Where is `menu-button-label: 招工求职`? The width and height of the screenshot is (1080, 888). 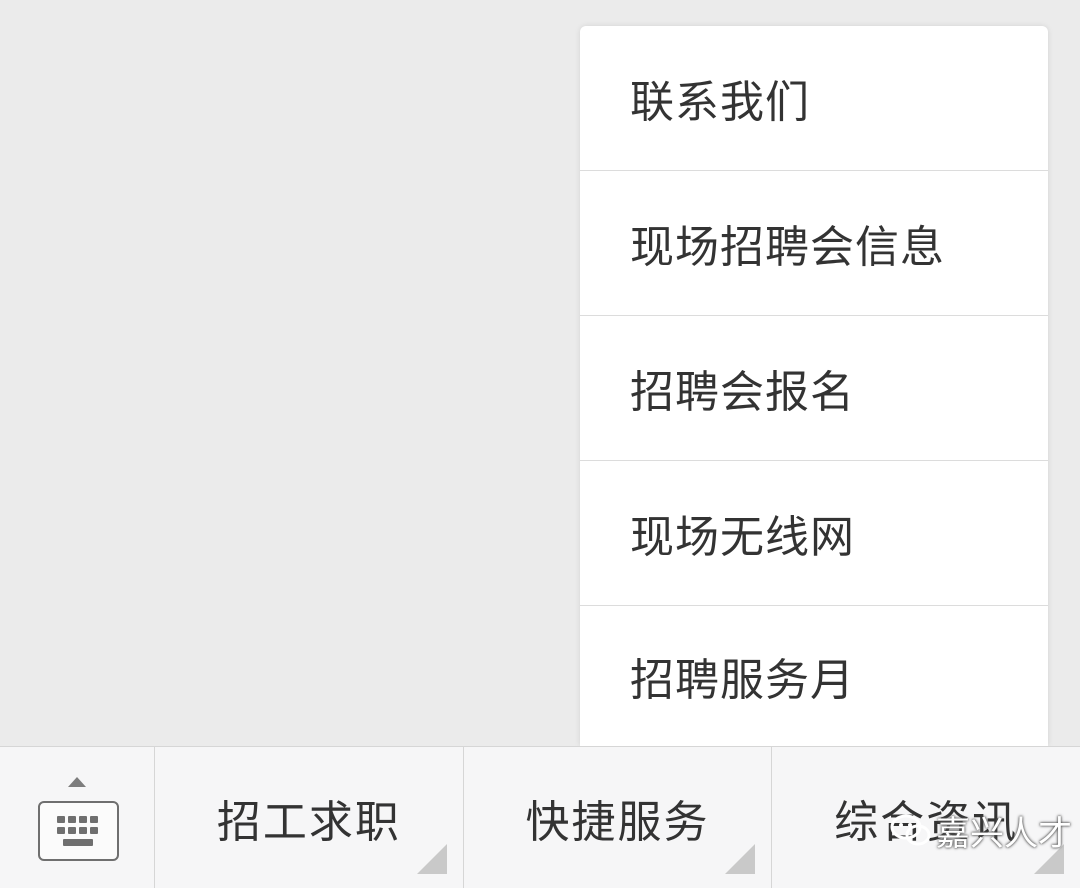
menu-button-label: 招工求职 is located at coordinates (308, 822).